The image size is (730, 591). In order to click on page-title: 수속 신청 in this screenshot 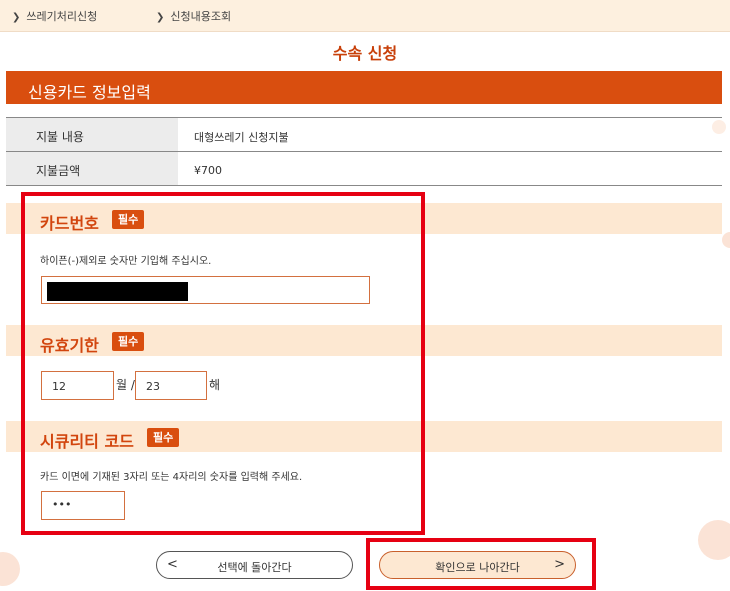, I will do `click(365, 53)`.